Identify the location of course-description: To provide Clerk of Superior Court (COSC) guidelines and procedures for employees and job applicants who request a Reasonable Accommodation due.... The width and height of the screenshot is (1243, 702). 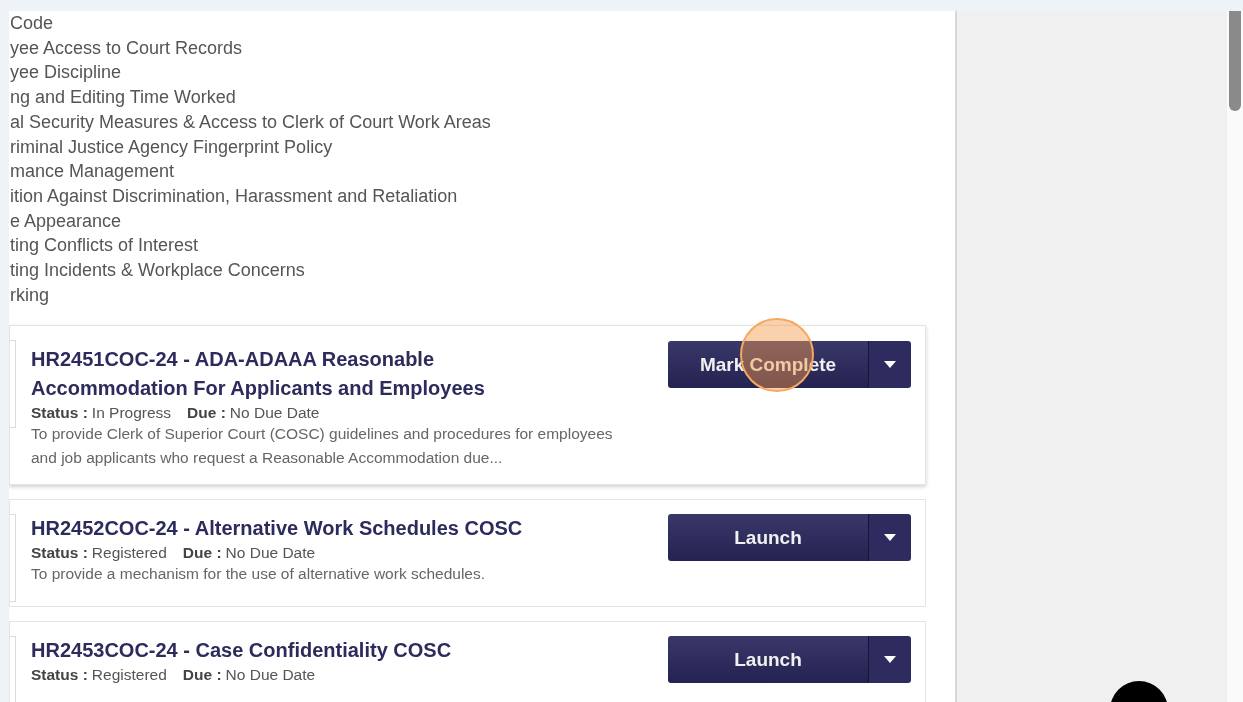
(322, 446).